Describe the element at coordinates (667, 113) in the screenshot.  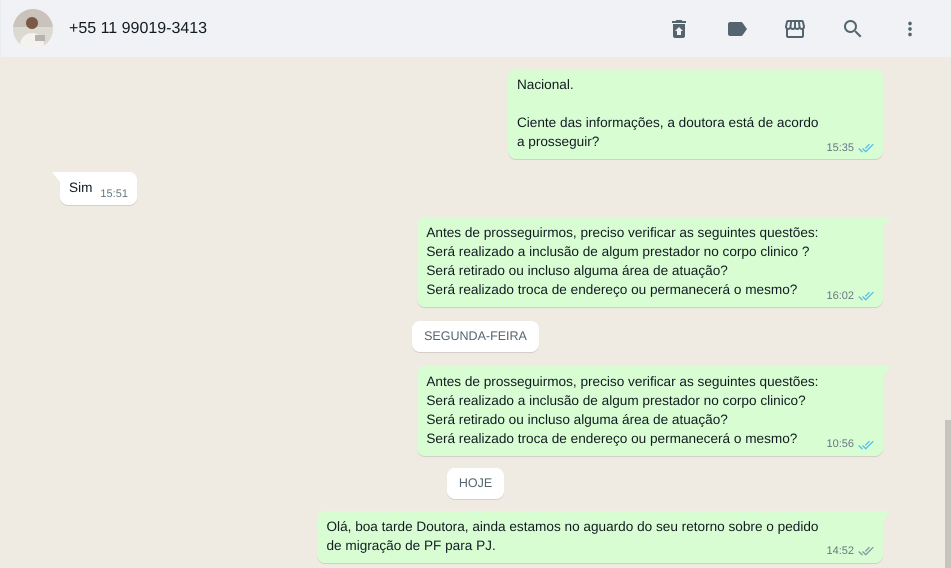
I see `message-text: Nacional. Ciente das informações, a doutora está de acordo a prosseguir?` at that location.